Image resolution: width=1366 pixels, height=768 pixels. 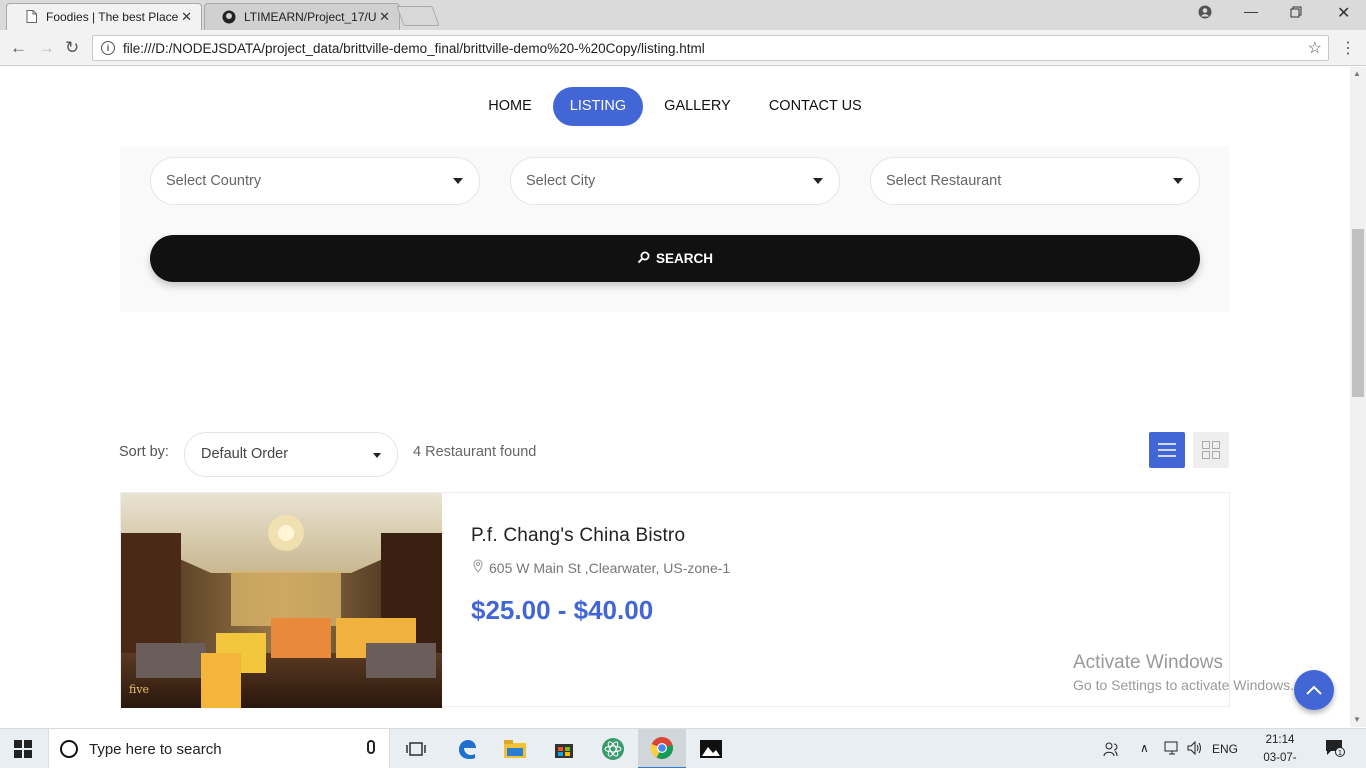 What do you see at coordinates (711, 748) in the screenshot?
I see `photos-icon` at bounding box center [711, 748].